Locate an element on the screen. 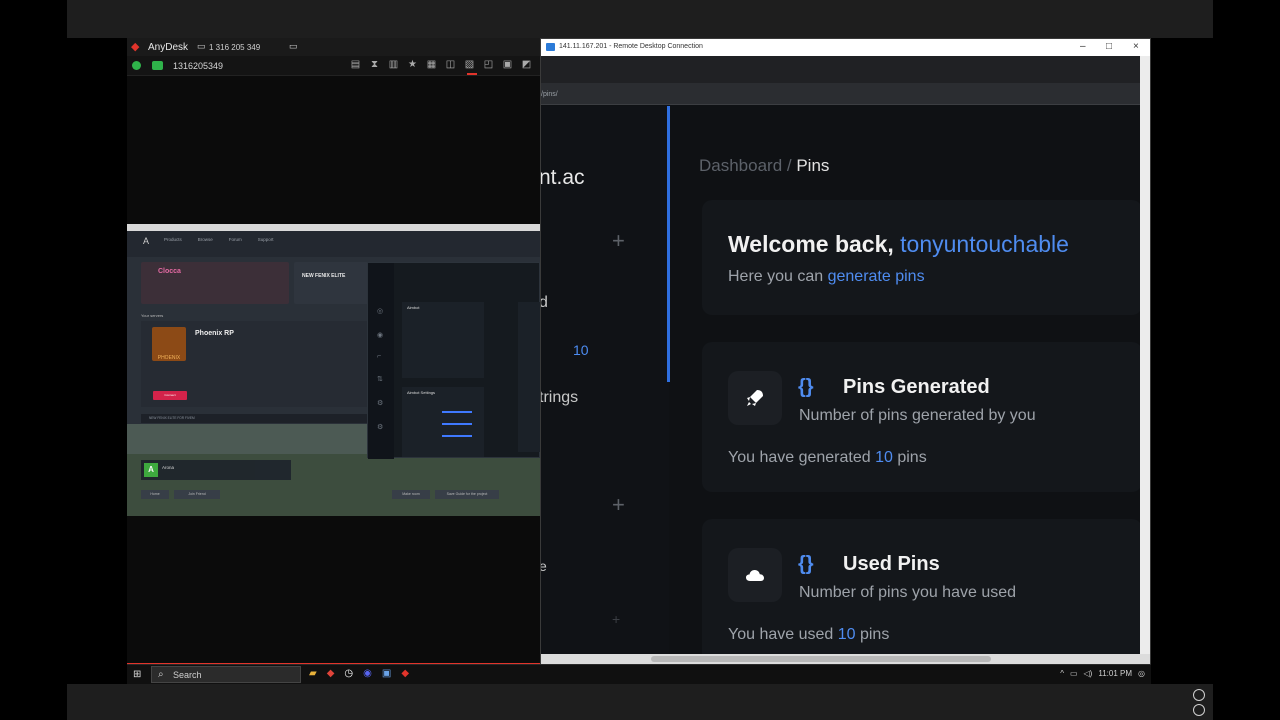 Image resolution: width=1280 pixels, height=720 pixels. document-icon: ▦ is located at coordinates (431, 64).